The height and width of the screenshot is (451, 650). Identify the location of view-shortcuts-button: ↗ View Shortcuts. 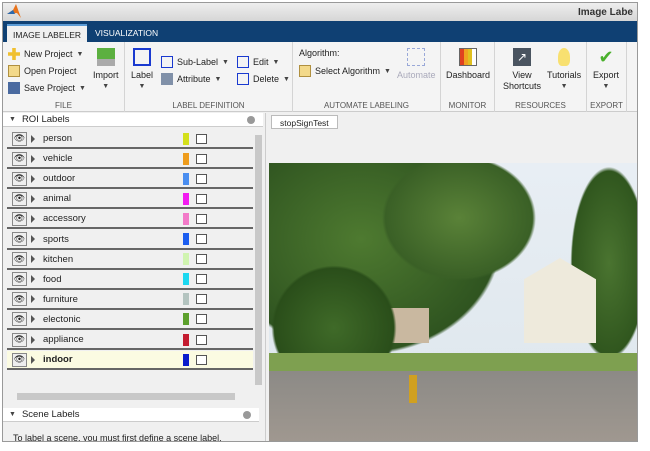
(522, 70).